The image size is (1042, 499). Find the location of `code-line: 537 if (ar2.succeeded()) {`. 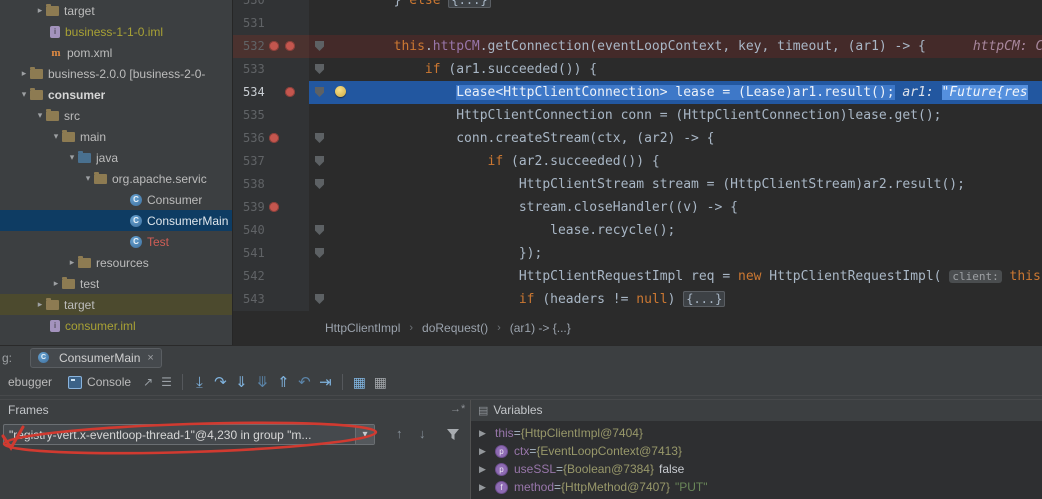

code-line: 537 if (ar2.succeeded()) { is located at coordinates (637, 161).